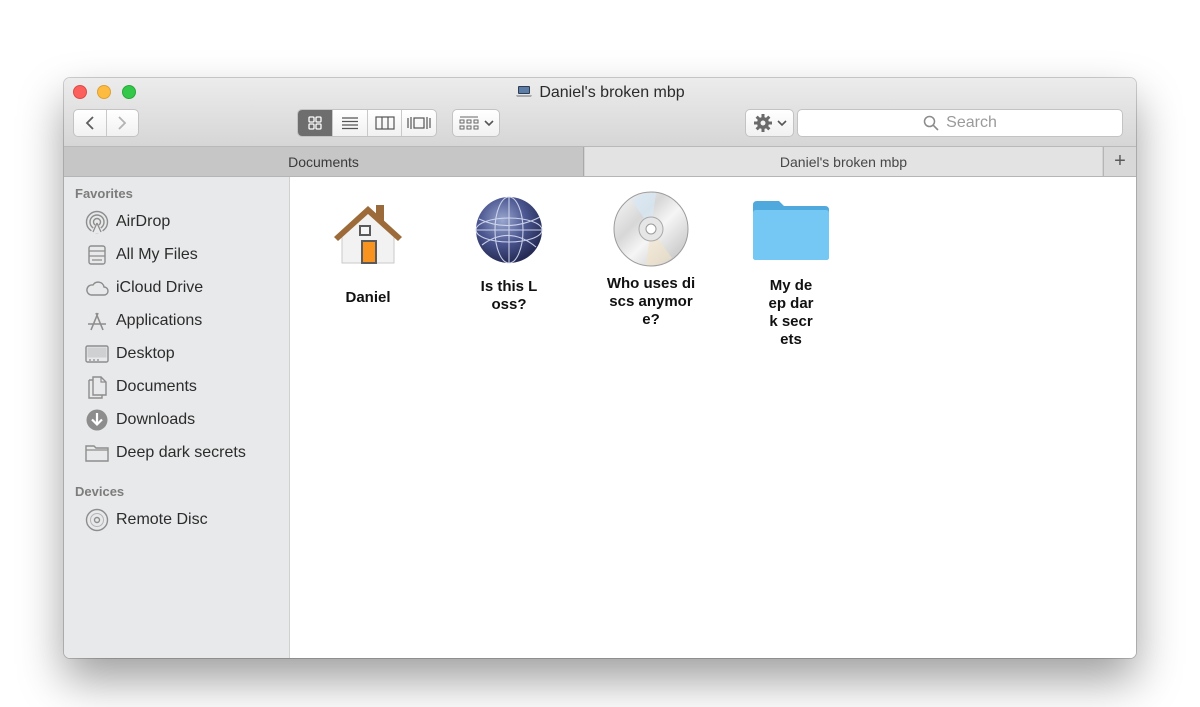 The width and height of the screenshot is (1200, 707). I want to click on sidebar-item-remote-disc: Remote Disc, so click(146, 520).